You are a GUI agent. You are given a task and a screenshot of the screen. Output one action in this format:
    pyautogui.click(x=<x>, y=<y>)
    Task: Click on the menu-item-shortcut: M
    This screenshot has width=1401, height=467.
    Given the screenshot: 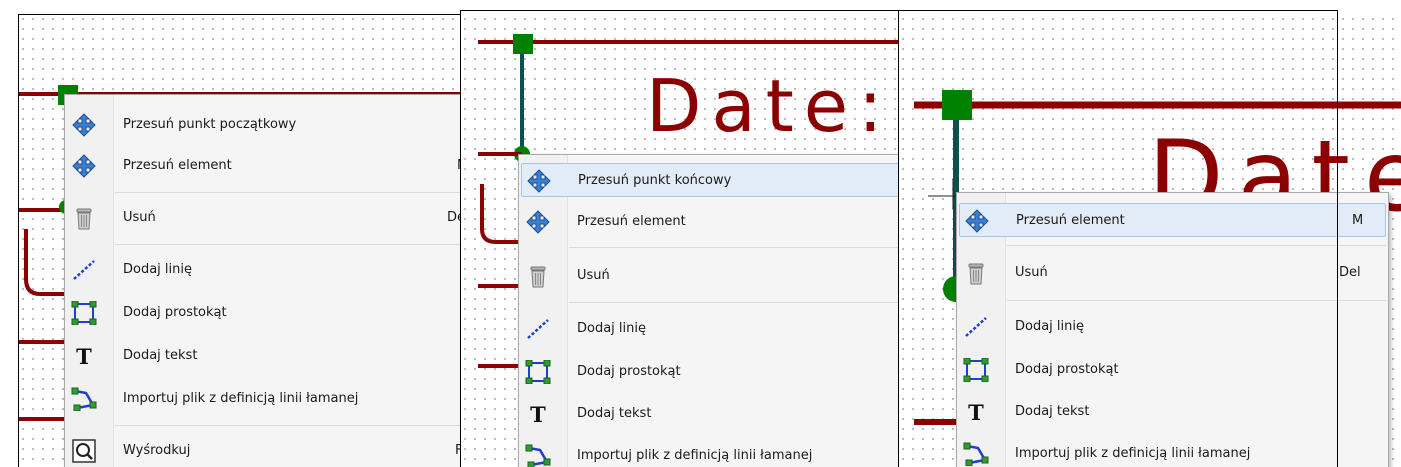 What is the action you would take?
    pyautogui.click(x=1358, y=220)
    